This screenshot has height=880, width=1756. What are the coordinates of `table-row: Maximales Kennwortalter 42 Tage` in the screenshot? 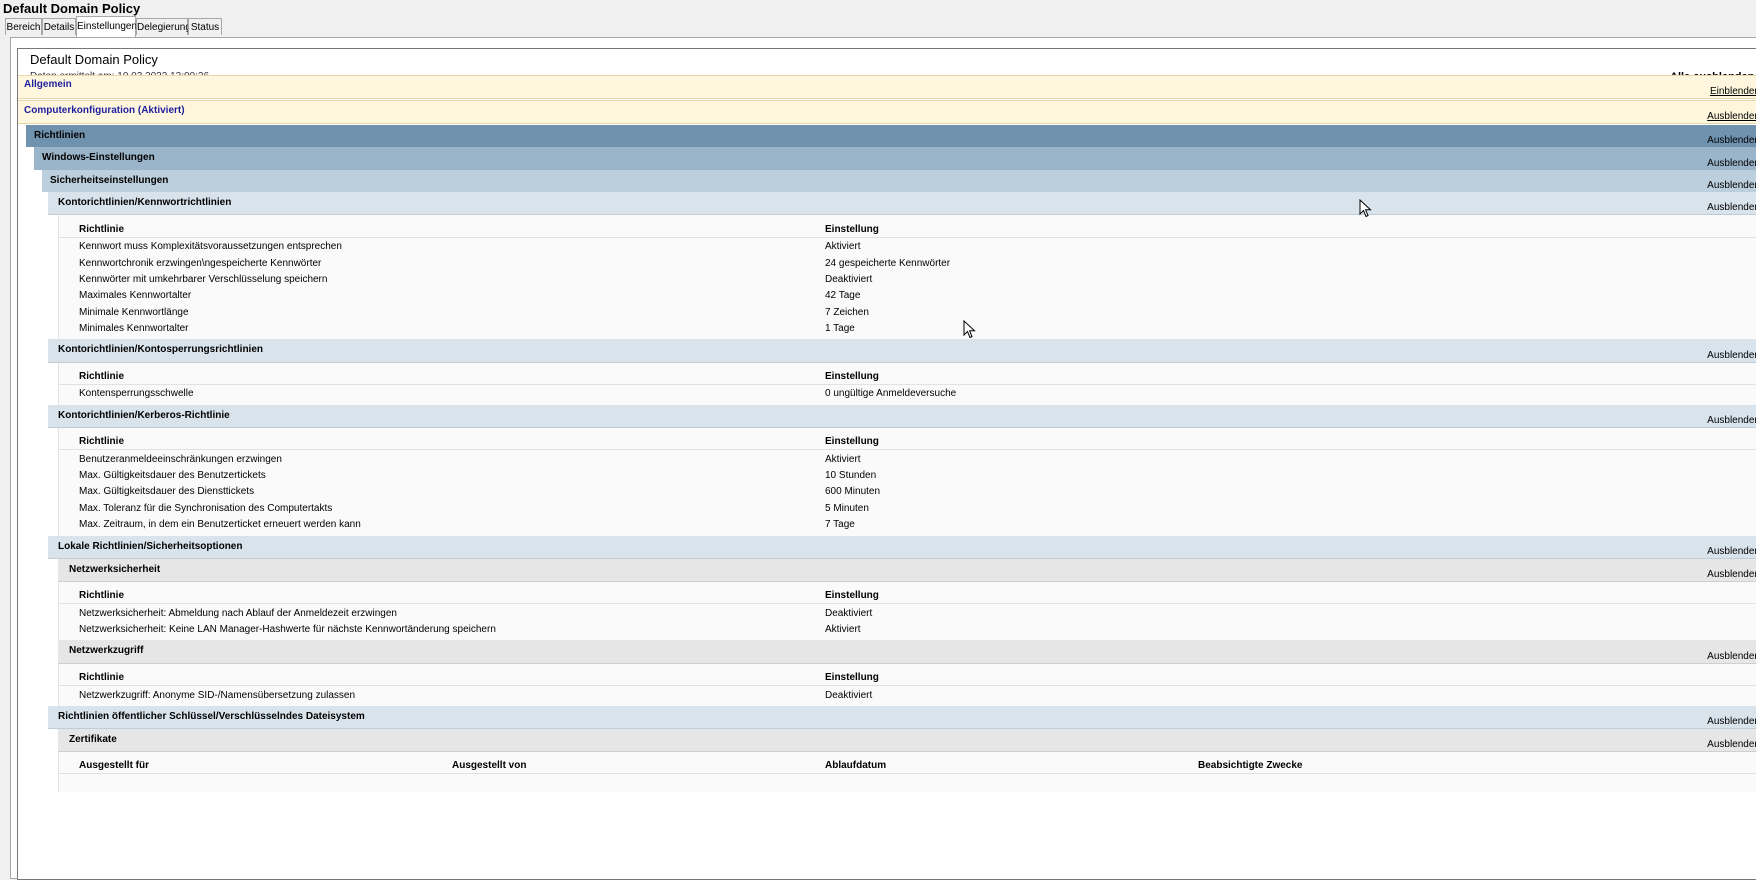 It's located at (907, 295).